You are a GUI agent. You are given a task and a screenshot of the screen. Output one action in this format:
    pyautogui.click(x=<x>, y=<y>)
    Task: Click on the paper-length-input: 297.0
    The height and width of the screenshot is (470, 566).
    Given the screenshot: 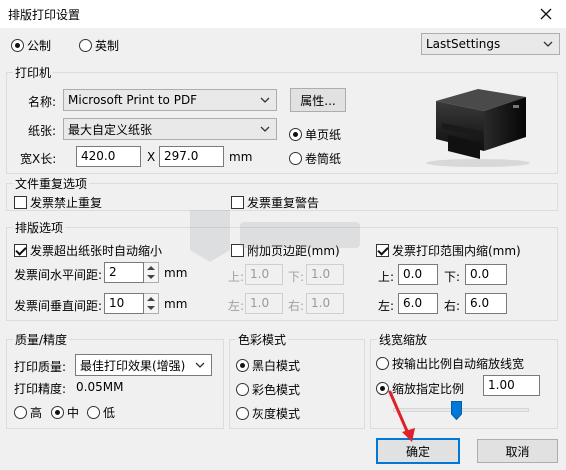 What is the action you would take?
    pyautogui.click(x=191, y=156)
    